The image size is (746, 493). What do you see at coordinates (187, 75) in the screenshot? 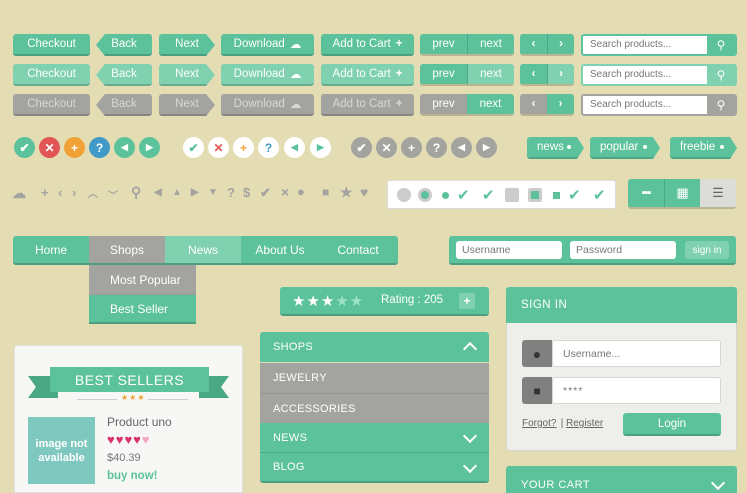
I see `next-button-hover: Next` at bounding box center [187, 75].